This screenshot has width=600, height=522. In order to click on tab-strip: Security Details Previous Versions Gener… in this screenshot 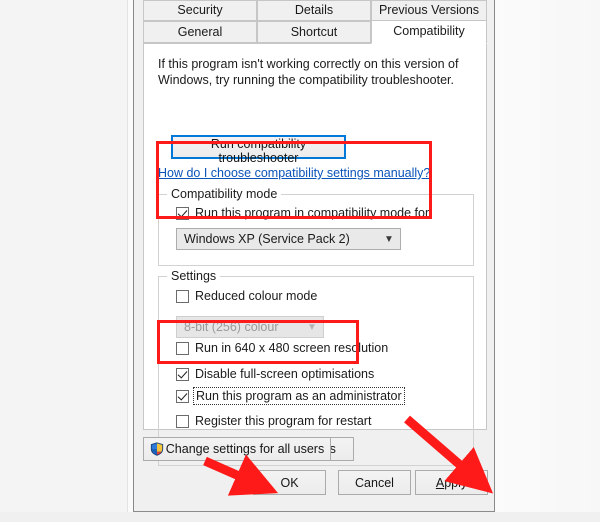, I will do `click(315, 24)`.